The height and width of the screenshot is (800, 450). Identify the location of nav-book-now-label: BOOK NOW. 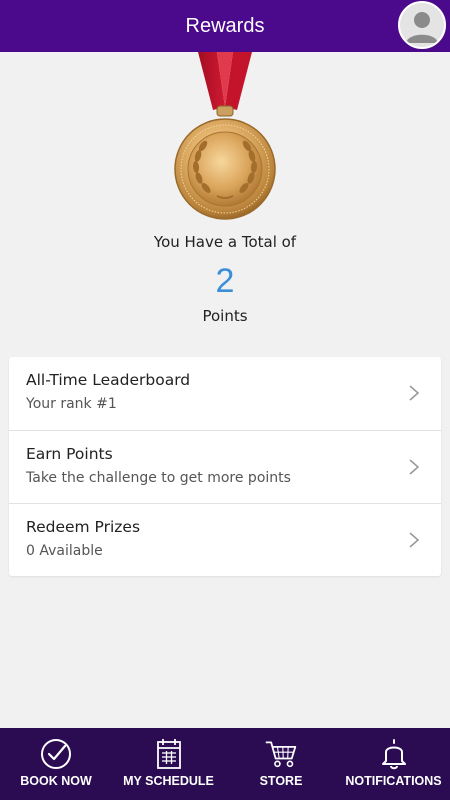
(56, 781).